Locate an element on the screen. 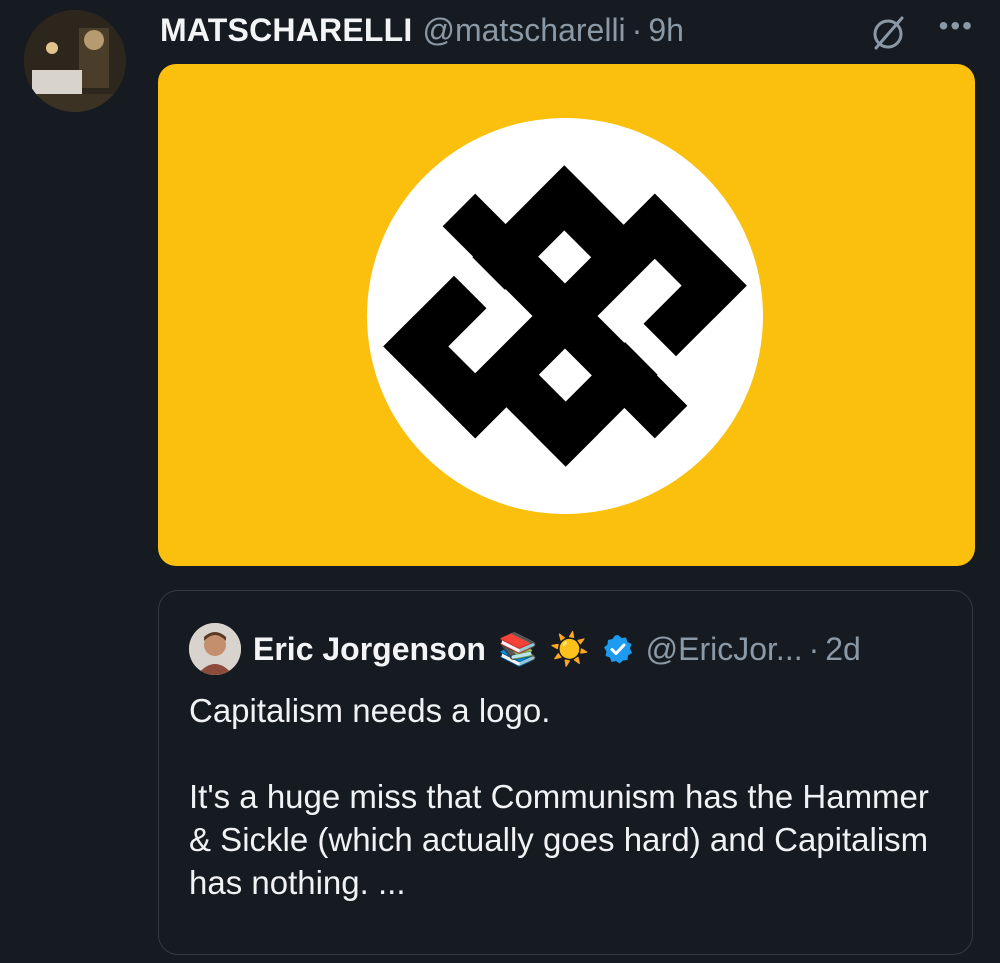  quoted-author-avatar is located at coordinates (215, 649).